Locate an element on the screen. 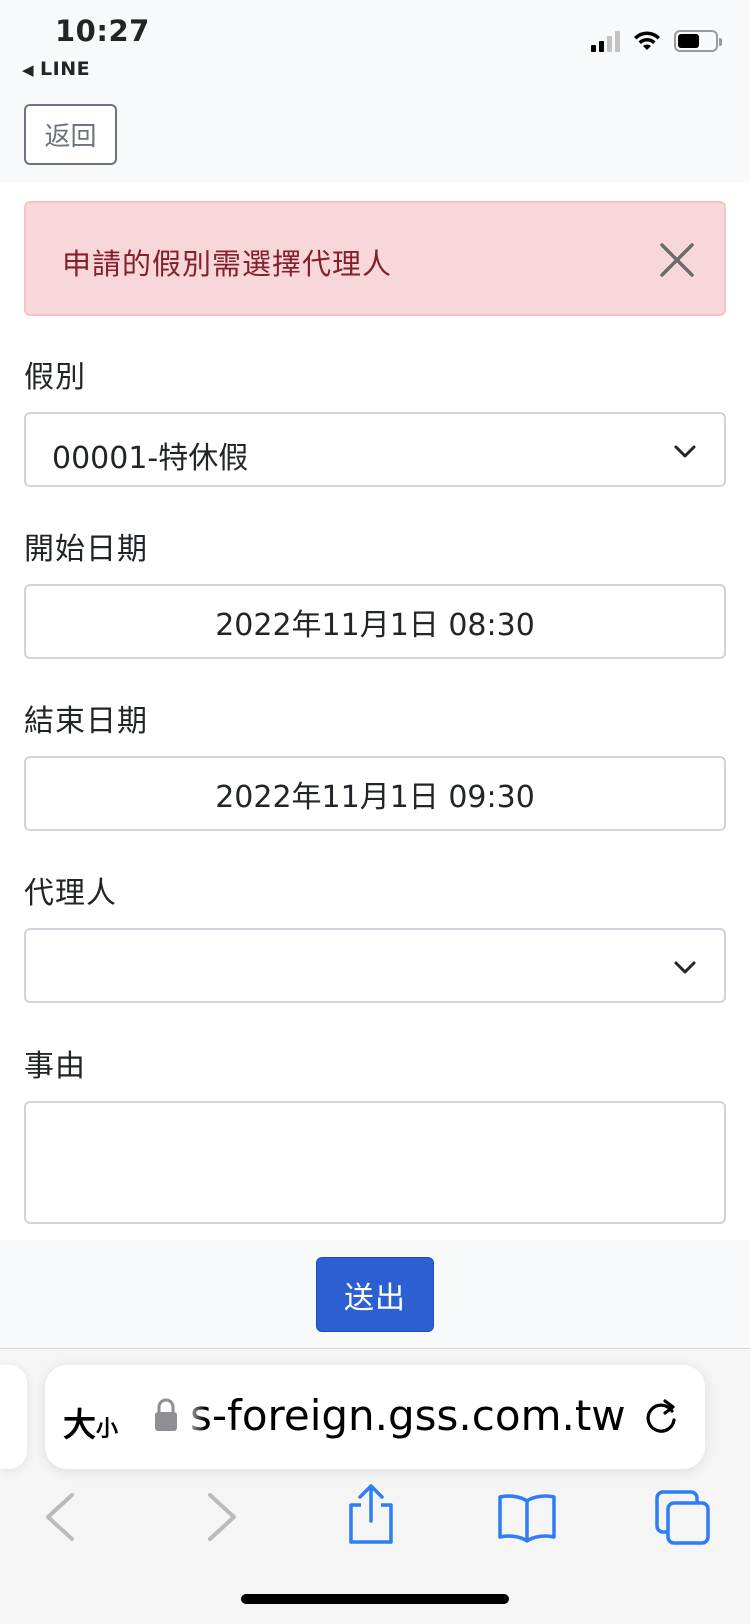 Image resolution: width=750 pixels, height=1624 pixels. submit-button: 送出 is located at coordinates (375, 1294).